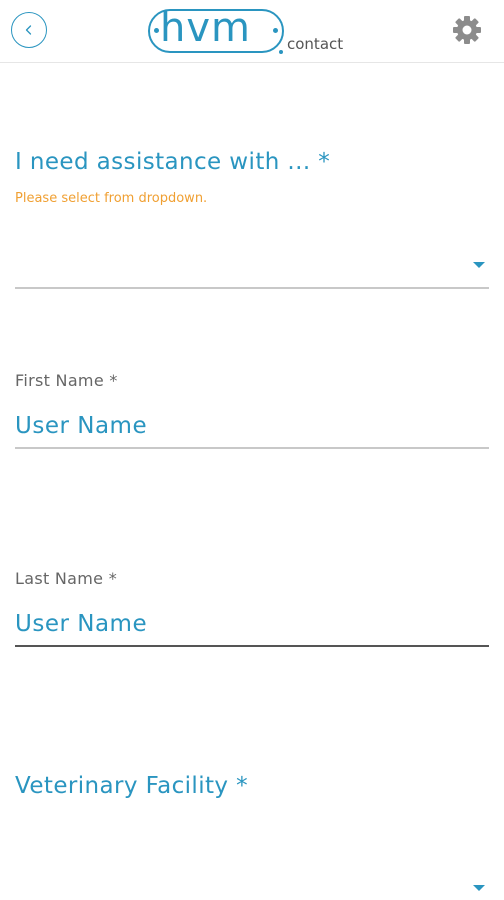  What do you see at coordinates (132, 786) in the screenshot?
I see `veterinary-facility-label: Veterinary Facility *` at bounding box center [132, 786].